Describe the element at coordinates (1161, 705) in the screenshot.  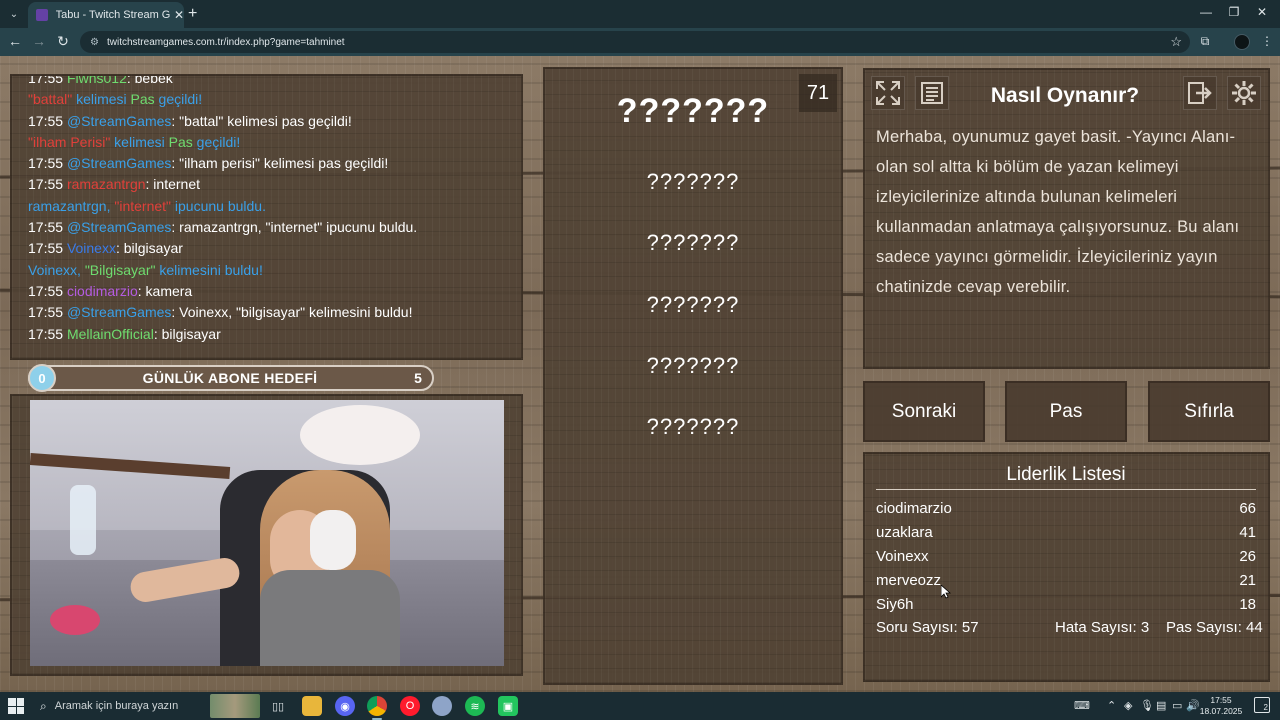
I see `tray-app-icon: ▤` at that location.